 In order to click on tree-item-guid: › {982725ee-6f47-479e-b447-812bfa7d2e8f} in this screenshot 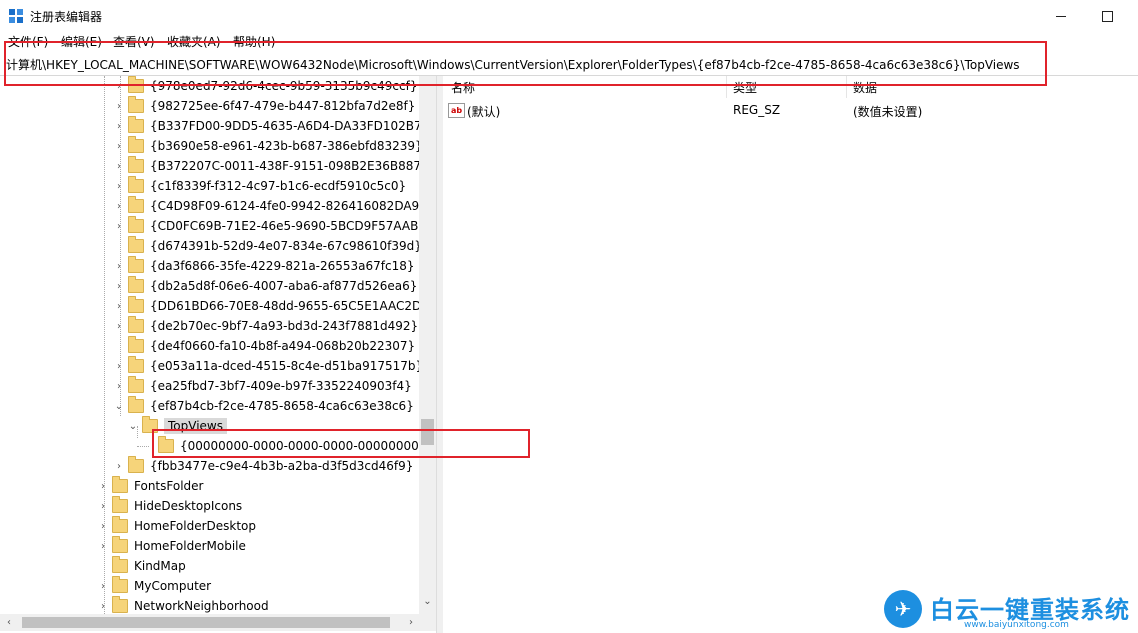, I will do `click(264, 106)`.